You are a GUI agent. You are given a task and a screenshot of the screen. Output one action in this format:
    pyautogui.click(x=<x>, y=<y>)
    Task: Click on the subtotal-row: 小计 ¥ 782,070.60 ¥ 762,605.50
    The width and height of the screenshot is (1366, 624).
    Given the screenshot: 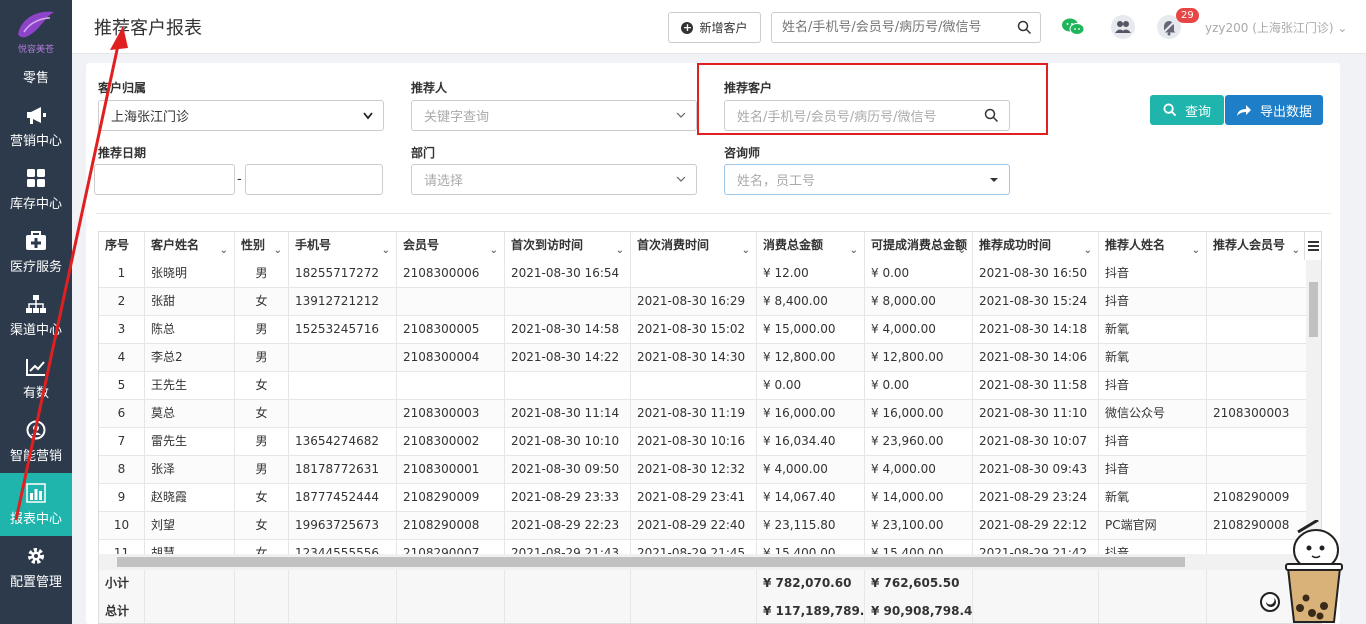 What is the action you would take?
    pyautogui.click(x=703, y=584)
    